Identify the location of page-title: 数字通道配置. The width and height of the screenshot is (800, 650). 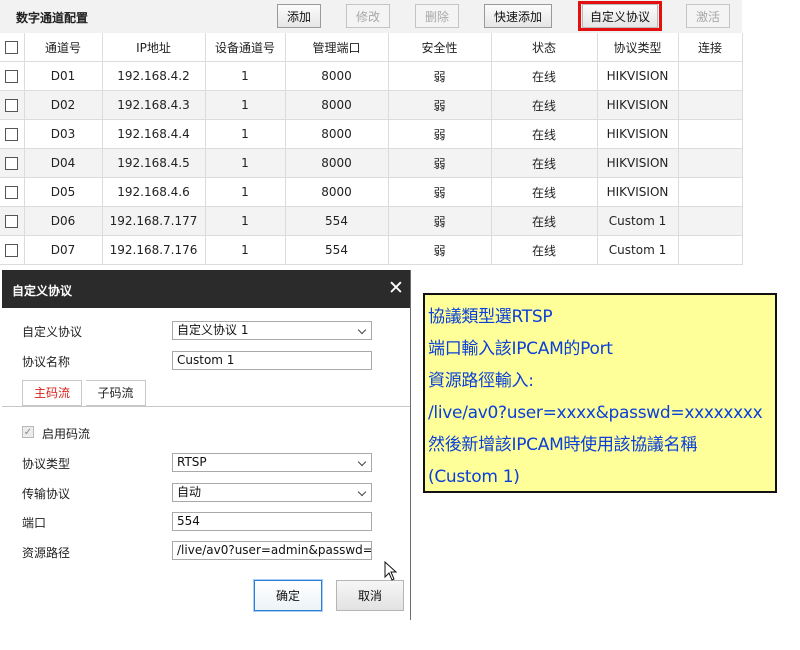
(52, 18).